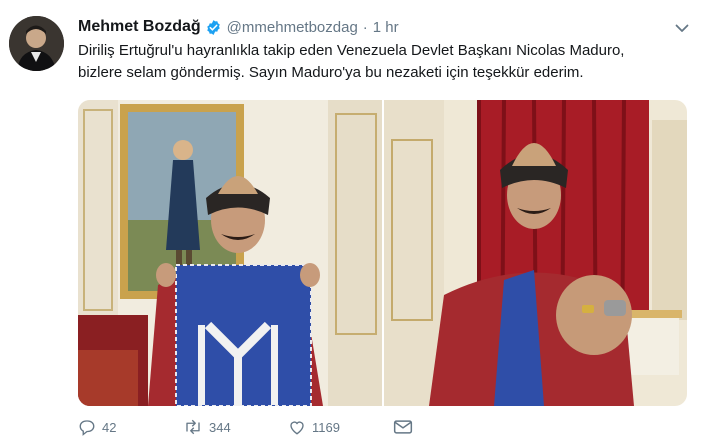 The height and width of the screenshot is (436, 705). I want to click on chevron-down-icon, so click(682, 29).